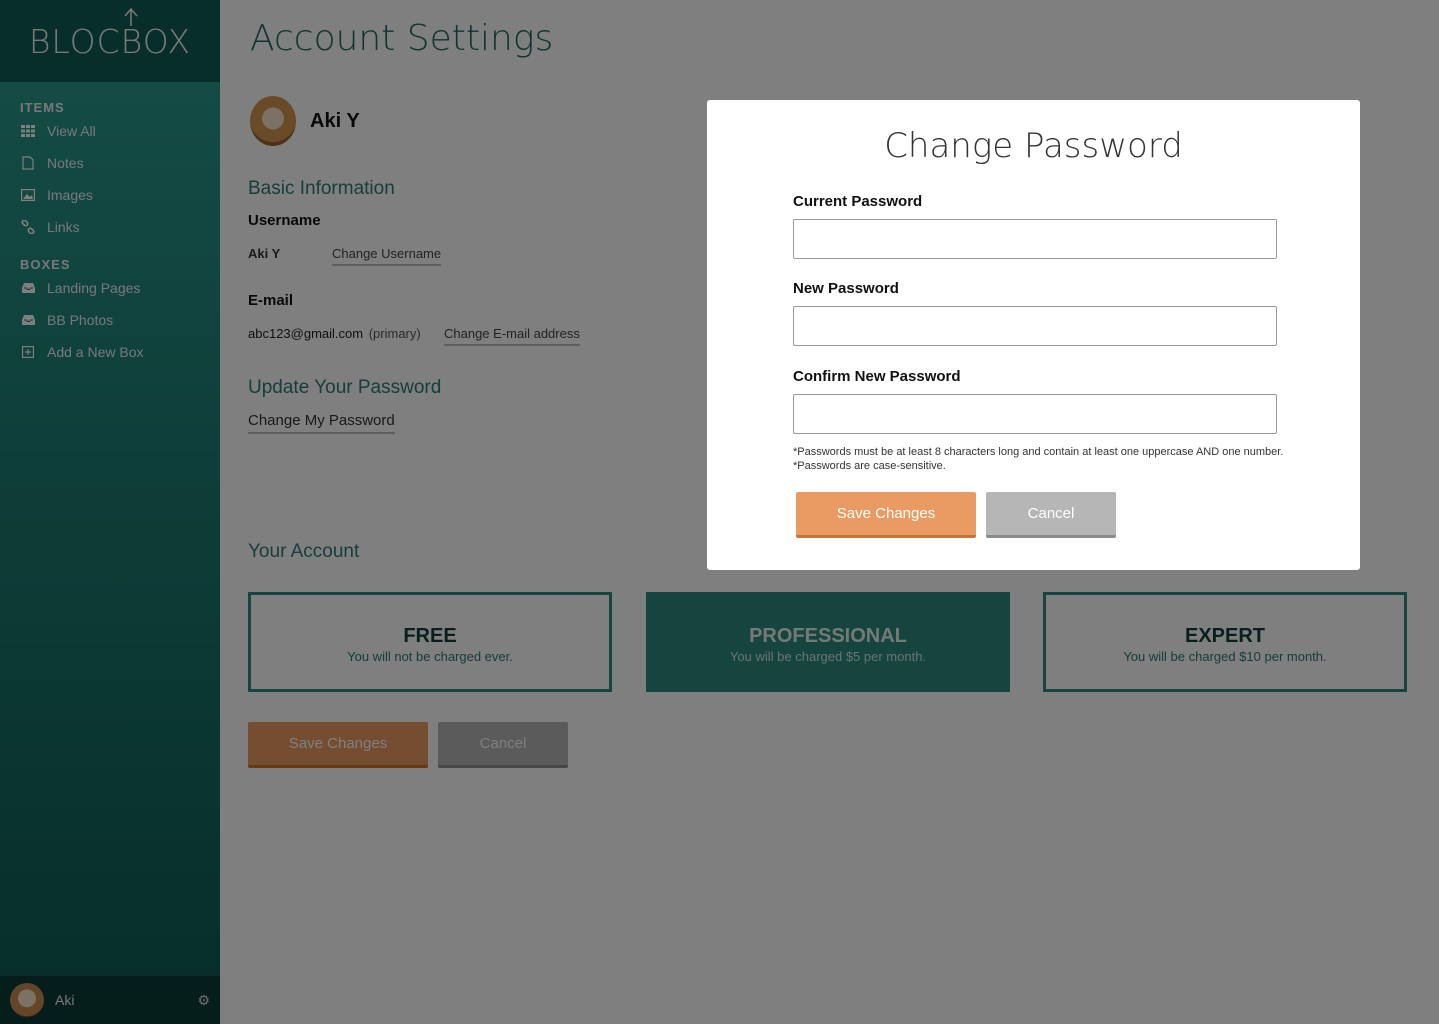 This screenshot has height=1024, width=1439. I want to click on modal-title: Change Password, so click(1033, 146).